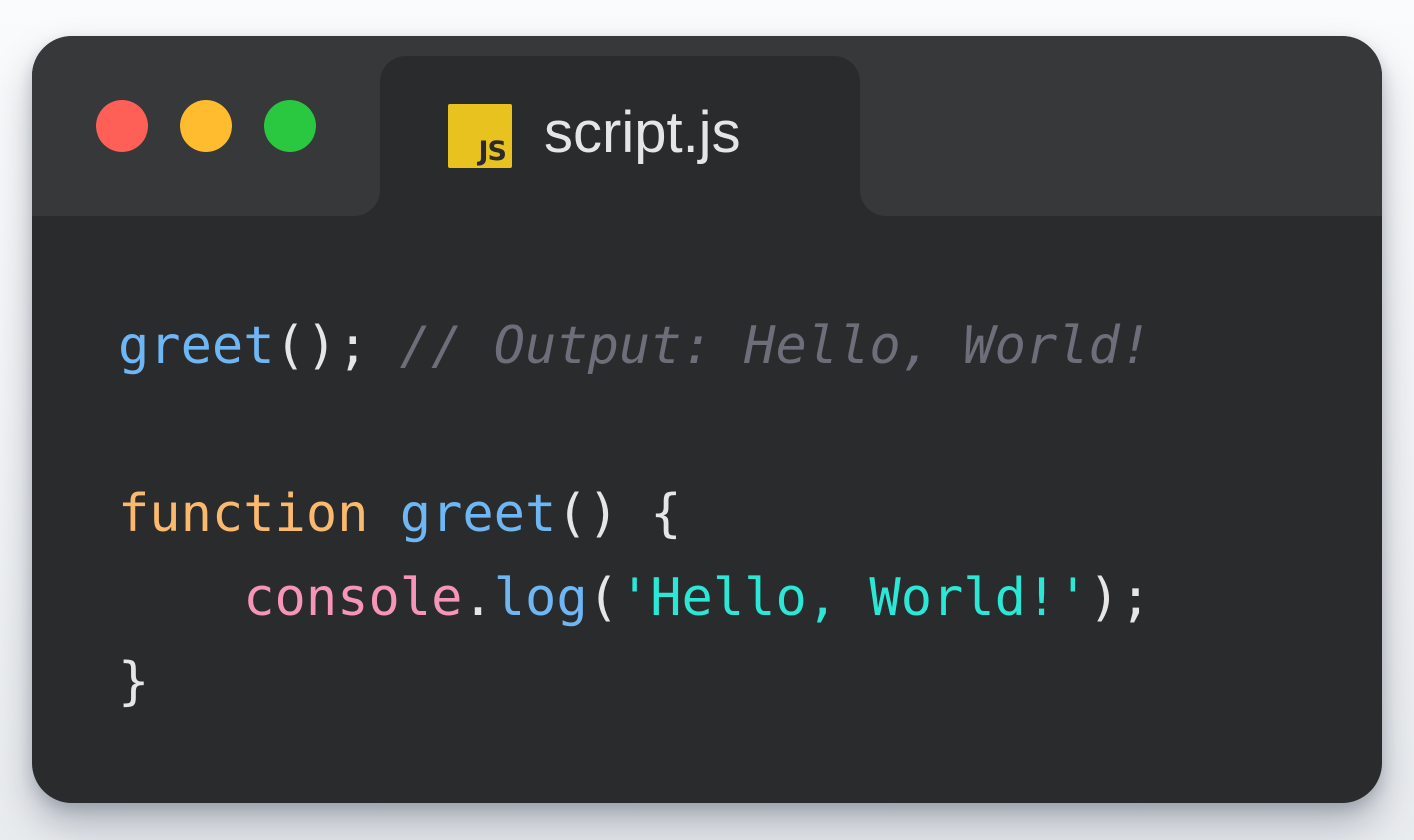 This screenshot has height=840, width=1414. I want to click on call-punctuation: ();, so click(321, 346).